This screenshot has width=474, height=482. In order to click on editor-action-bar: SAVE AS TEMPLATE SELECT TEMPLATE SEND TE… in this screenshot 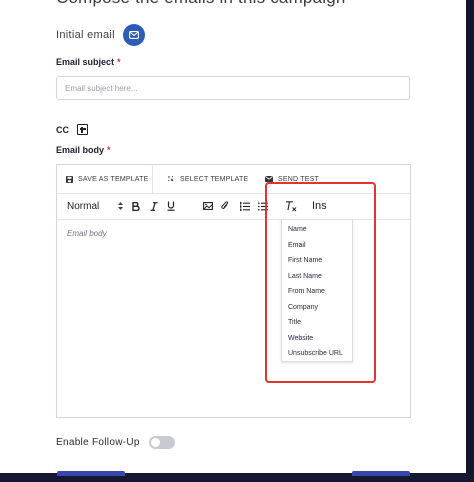, I will do `click(233, 179)`.